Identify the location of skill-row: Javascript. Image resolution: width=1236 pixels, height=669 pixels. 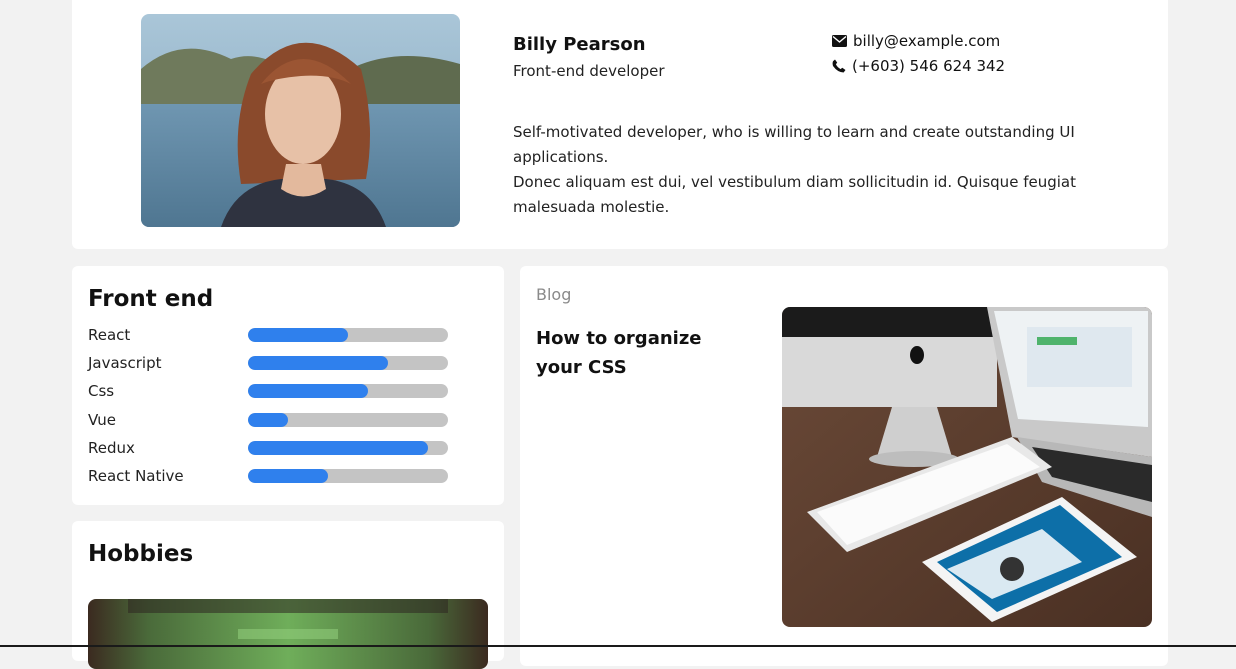
(288, 363).